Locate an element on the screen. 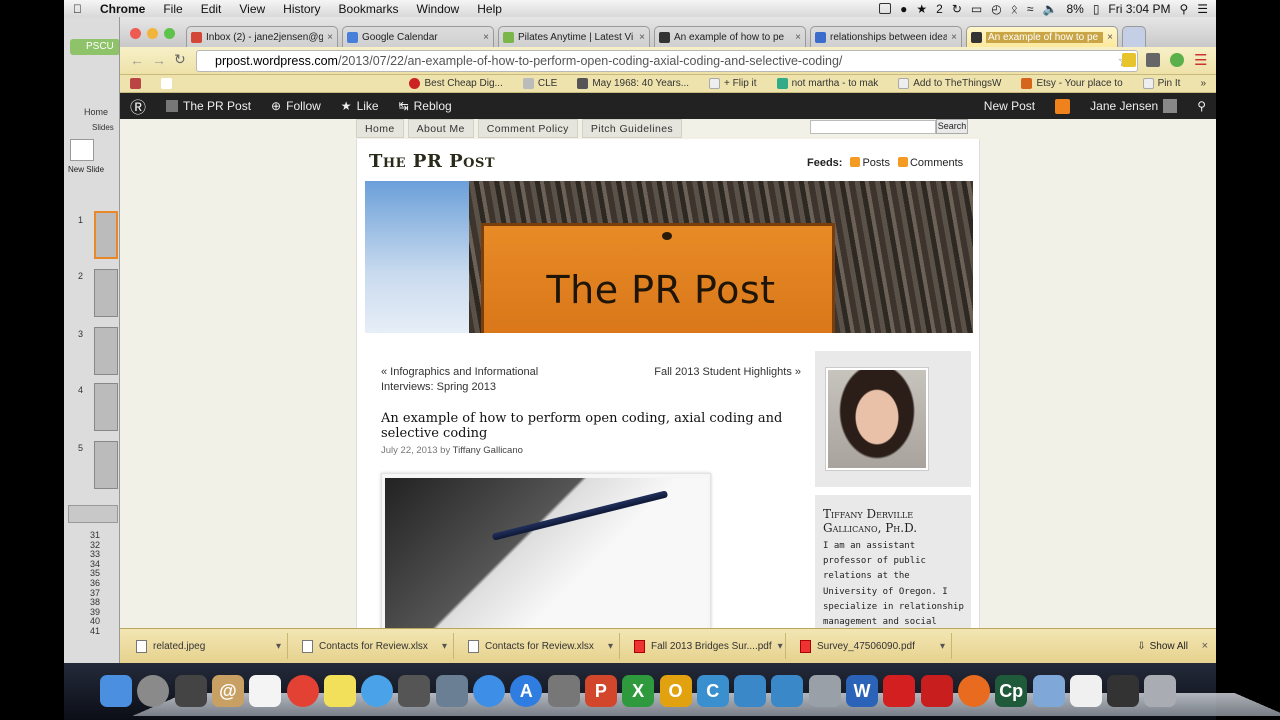 The height and width of the screenshot is (720, 1280). back-icon: ← is located at coordinates (137, 60).